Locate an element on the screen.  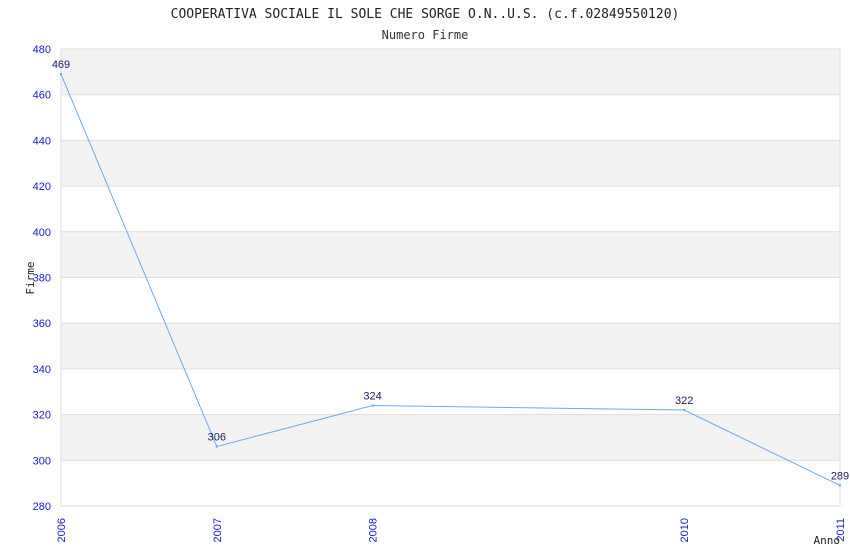
y-axis-label: Firme is located at coordinates (30, 277).